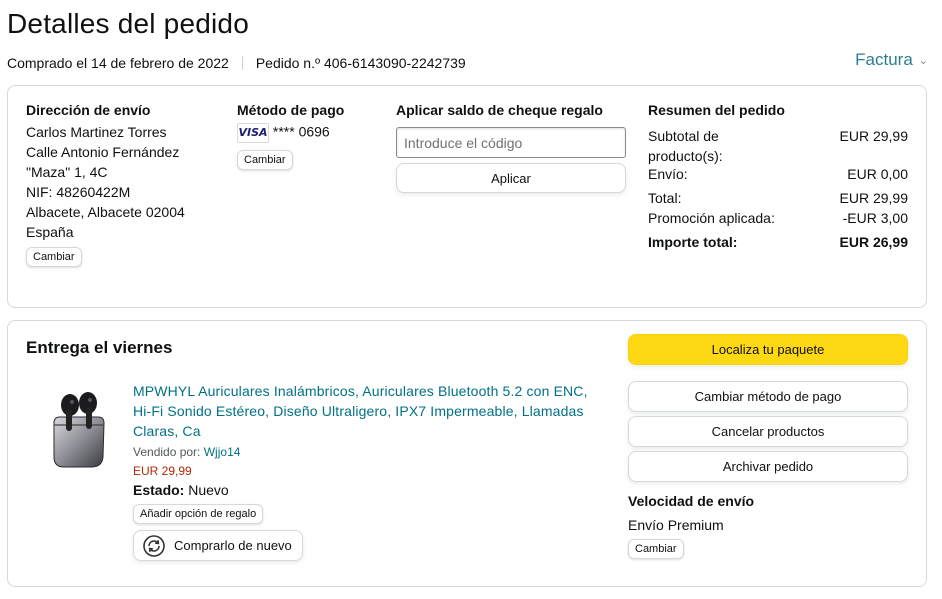 This screenshot has width=942, height=599. What do you see at coordinates (778, 198) in the screenshot?
I see `total-row: Total: EUR 29,99` at bounding box center [778, 198].